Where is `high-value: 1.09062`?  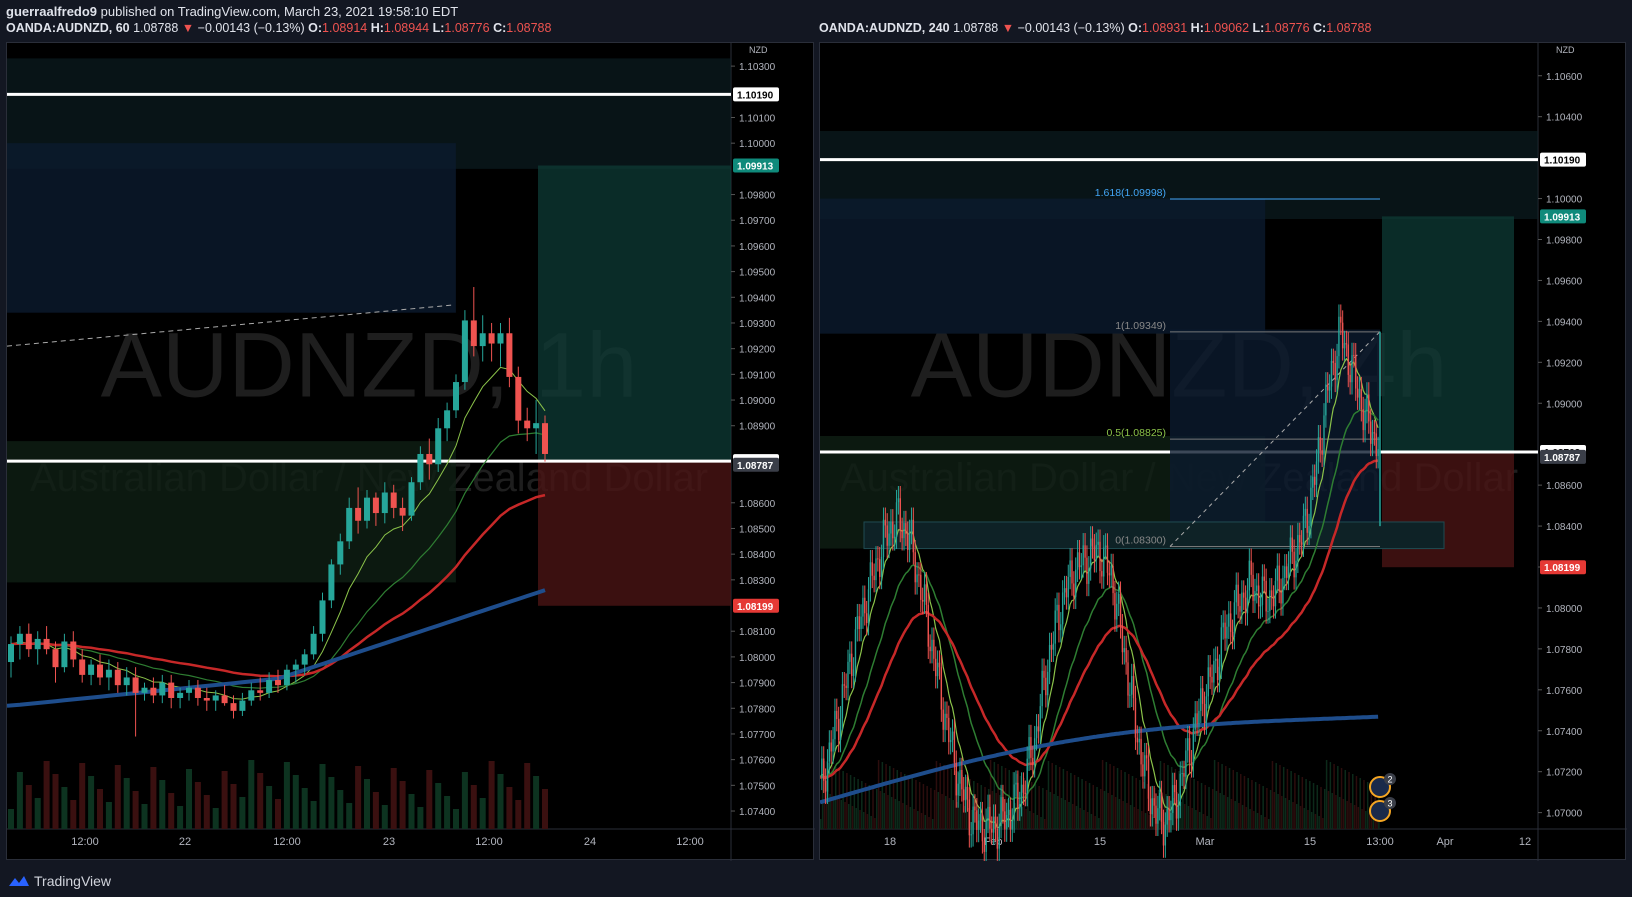 high-value: 1.09062 is located at coordinates (1226, 28).